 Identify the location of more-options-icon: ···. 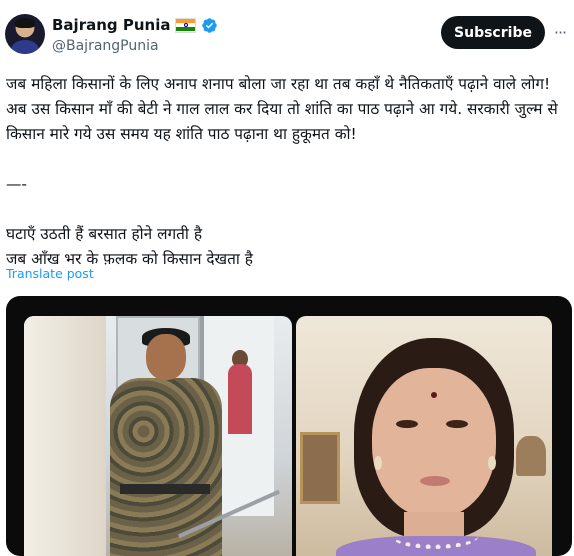
(560, 32).